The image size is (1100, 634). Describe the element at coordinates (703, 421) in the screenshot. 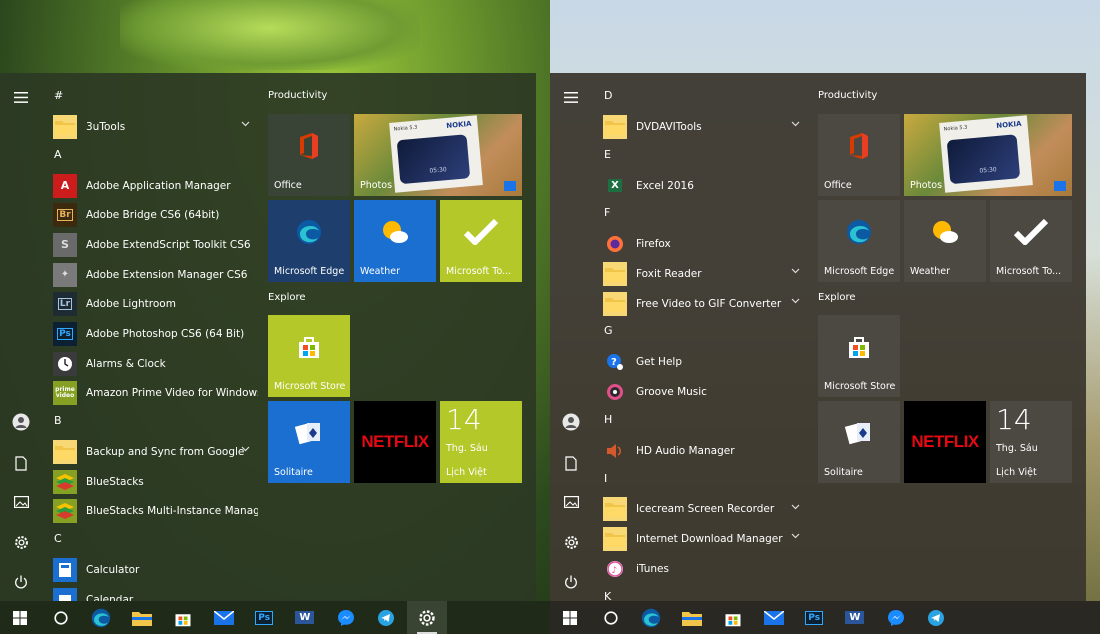

I see `section-letter: H` at that location.